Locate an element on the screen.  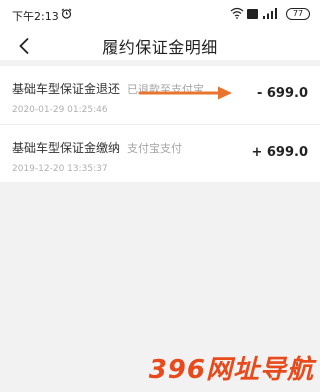
nav-bar: 履约保证金明细 is located at coordinates (160, 46).